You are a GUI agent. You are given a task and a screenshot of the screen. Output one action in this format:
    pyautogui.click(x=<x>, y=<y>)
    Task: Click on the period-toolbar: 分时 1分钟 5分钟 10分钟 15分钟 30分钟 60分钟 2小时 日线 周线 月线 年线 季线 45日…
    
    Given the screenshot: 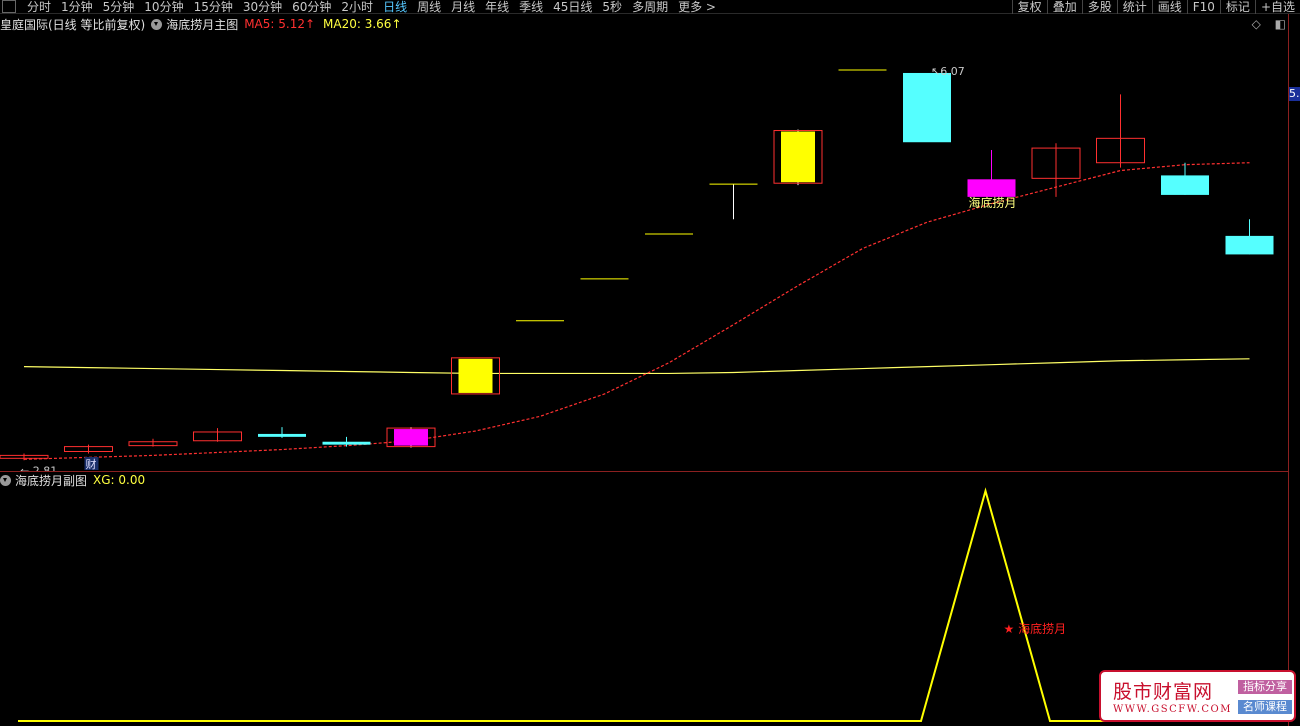 What is the action you would take?
    pyautogui.click(x=650, y=7)
    